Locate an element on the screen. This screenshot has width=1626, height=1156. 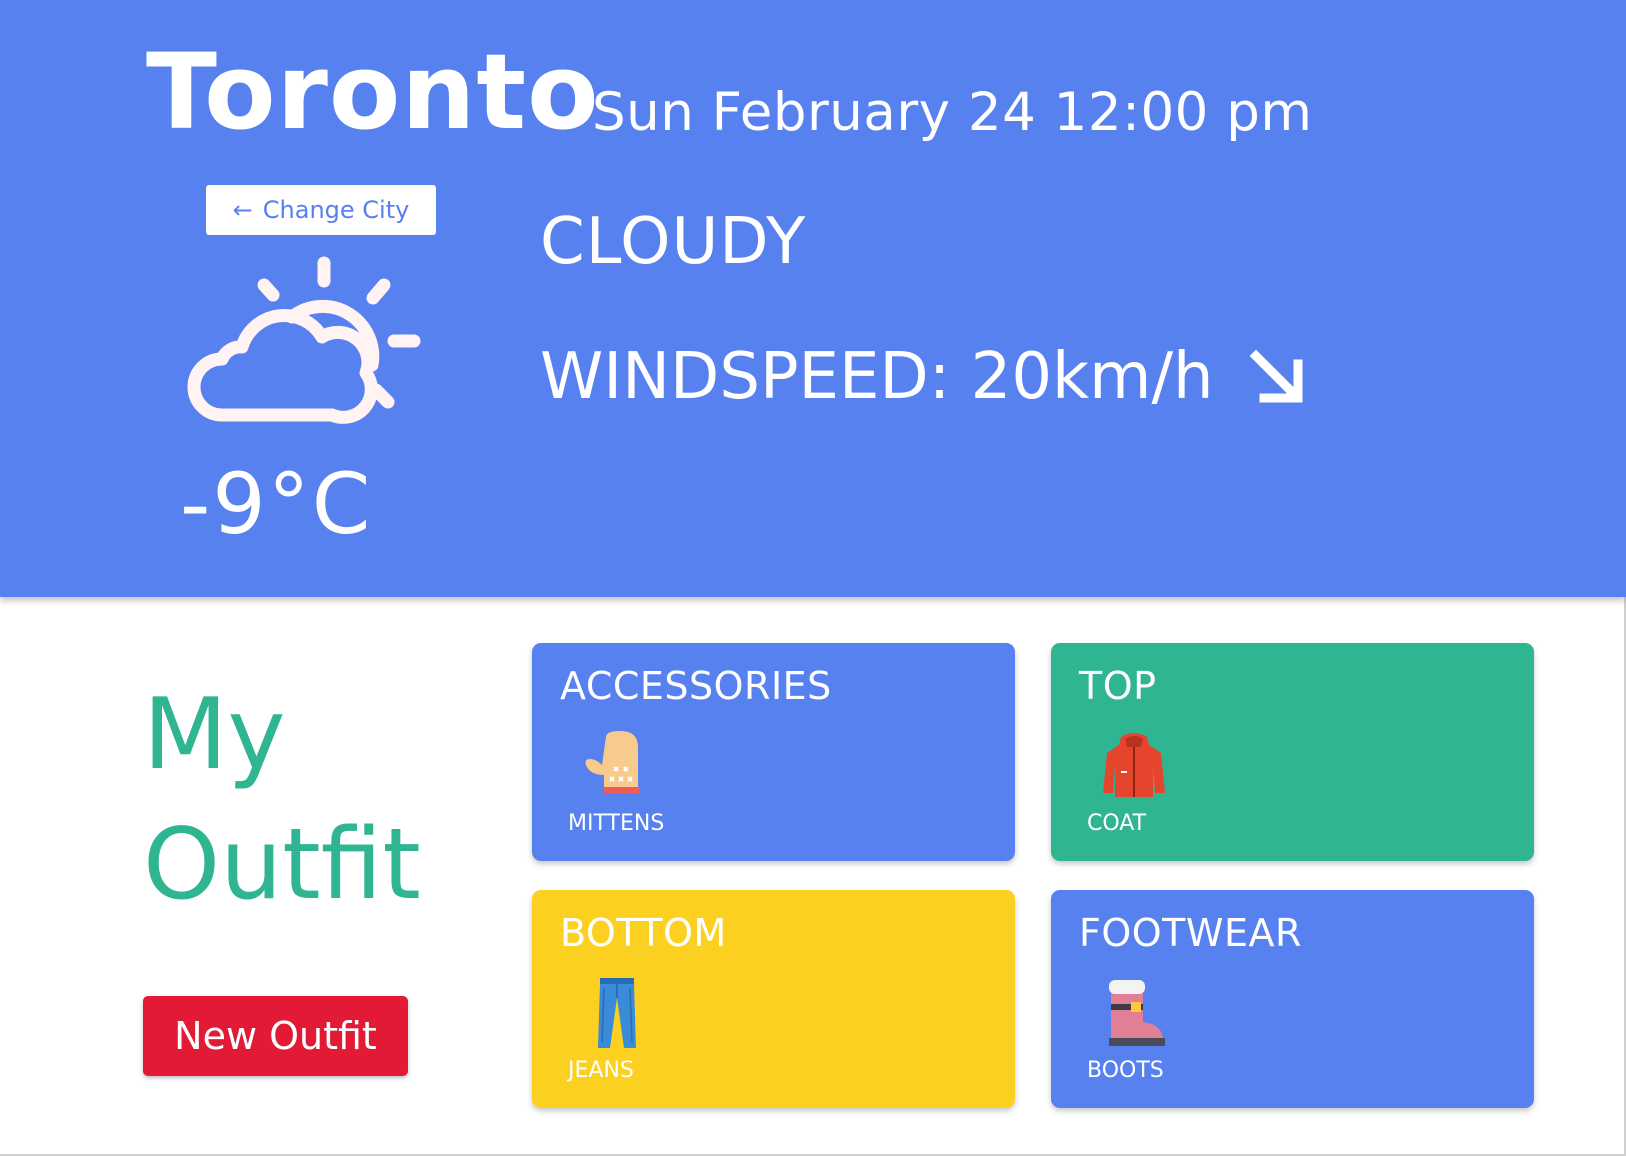
weather-condition: CLOUDY is located at coordinates (673, 242).